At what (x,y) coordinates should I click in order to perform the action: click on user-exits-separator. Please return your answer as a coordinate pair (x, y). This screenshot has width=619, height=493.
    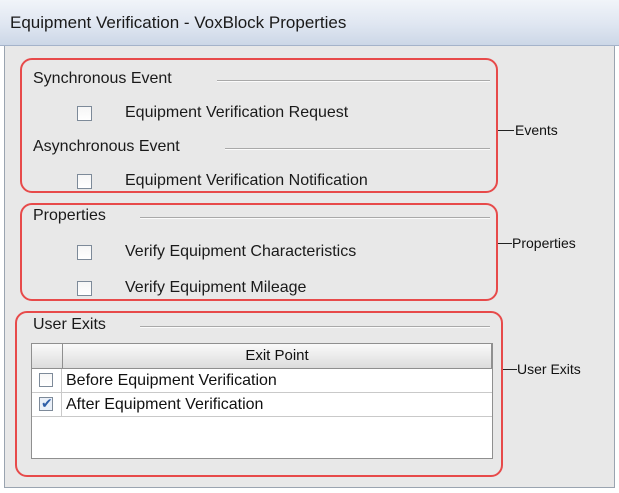
    Looking at the image, I should click on (315, 327).